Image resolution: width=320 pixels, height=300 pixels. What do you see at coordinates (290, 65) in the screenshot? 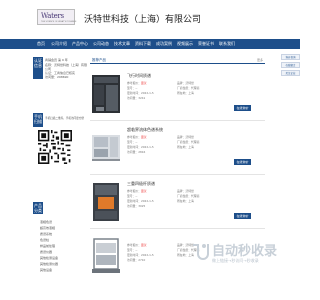
I see `float-message-button: 在线留言` at bounding box center [290, 65].